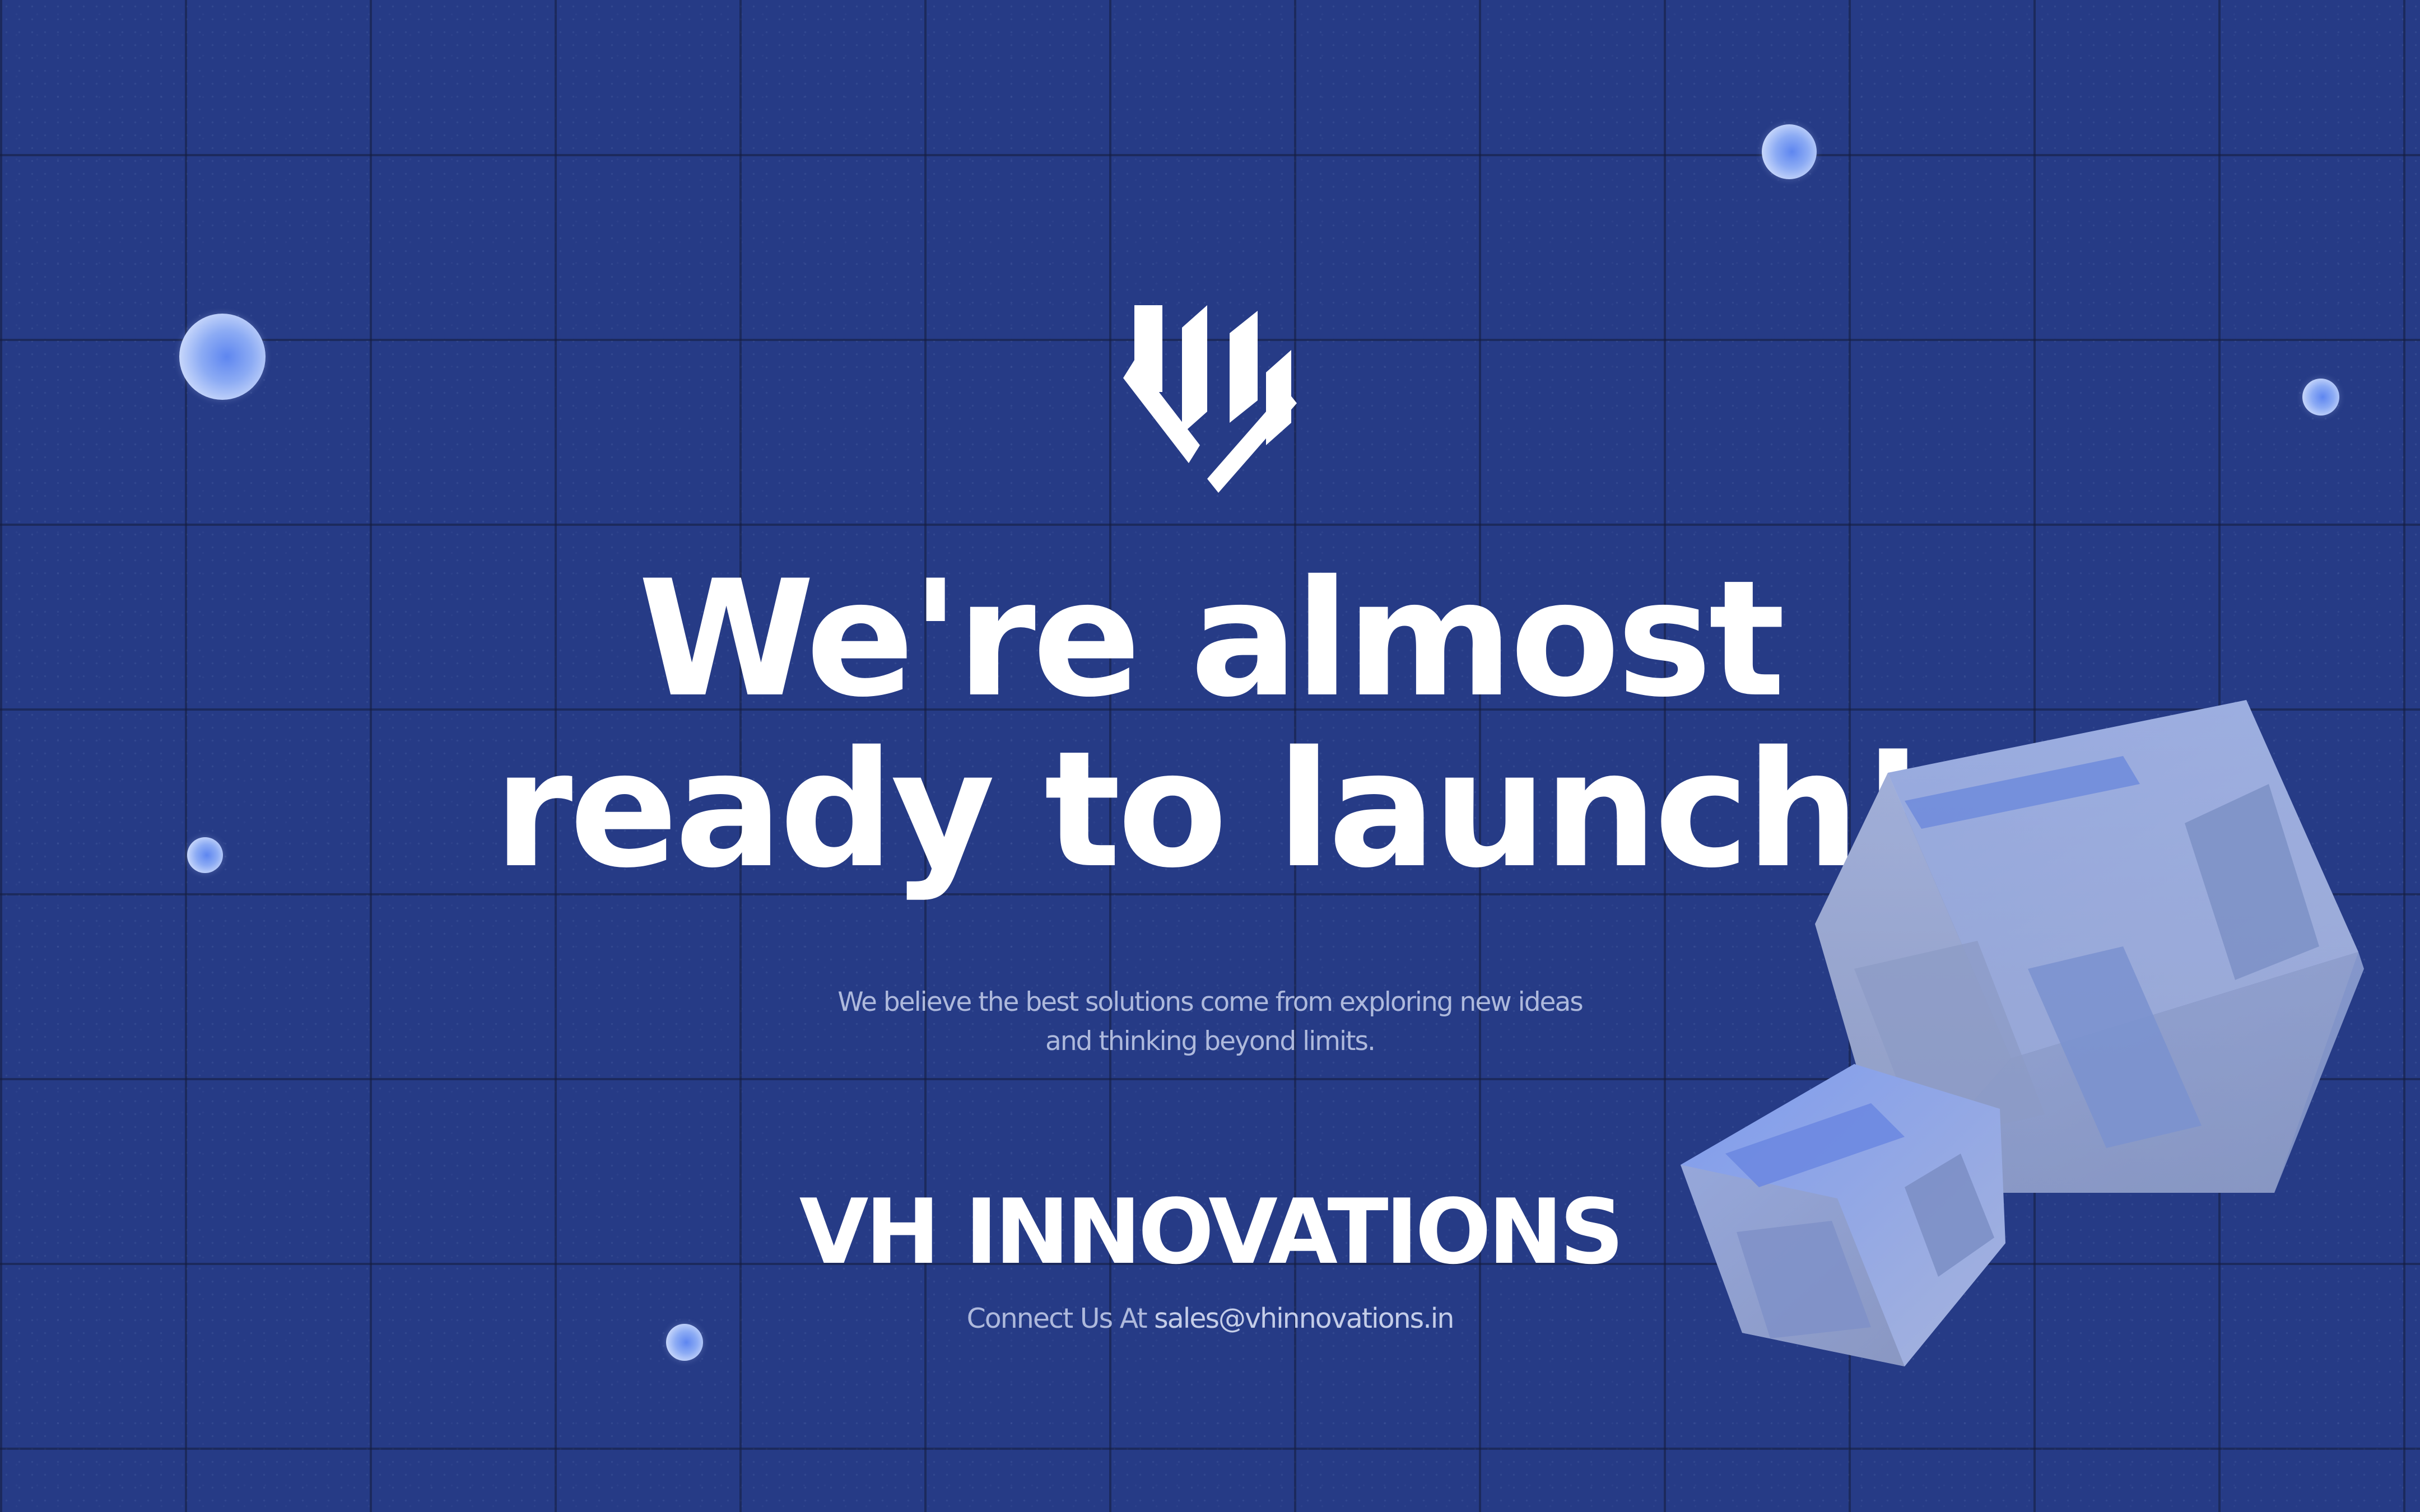  What do you see at coordinates (1211, 1042) in the screenshot?
I see `tagline-line-2: and thinking beyond limits.` at bounding box center [1211, 1042].